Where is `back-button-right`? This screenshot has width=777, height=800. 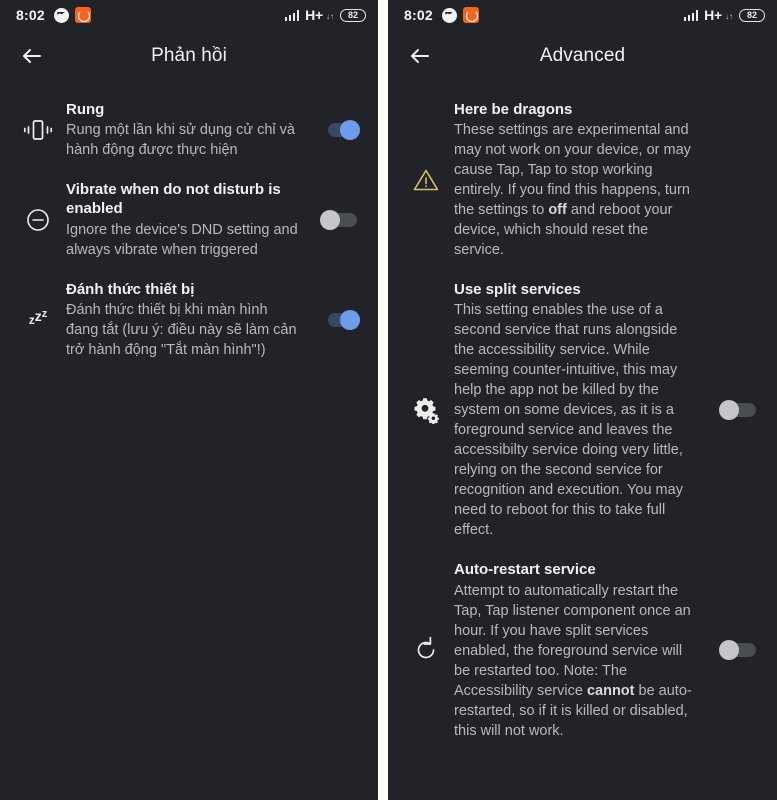 back-button-right is located at coordinates (420, 56).